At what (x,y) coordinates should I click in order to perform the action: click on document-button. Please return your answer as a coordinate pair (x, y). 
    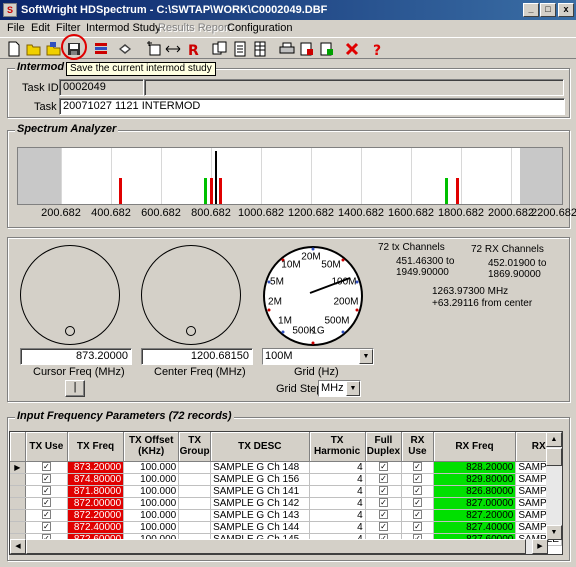
    Looking at the image, I should click on (239, 49).